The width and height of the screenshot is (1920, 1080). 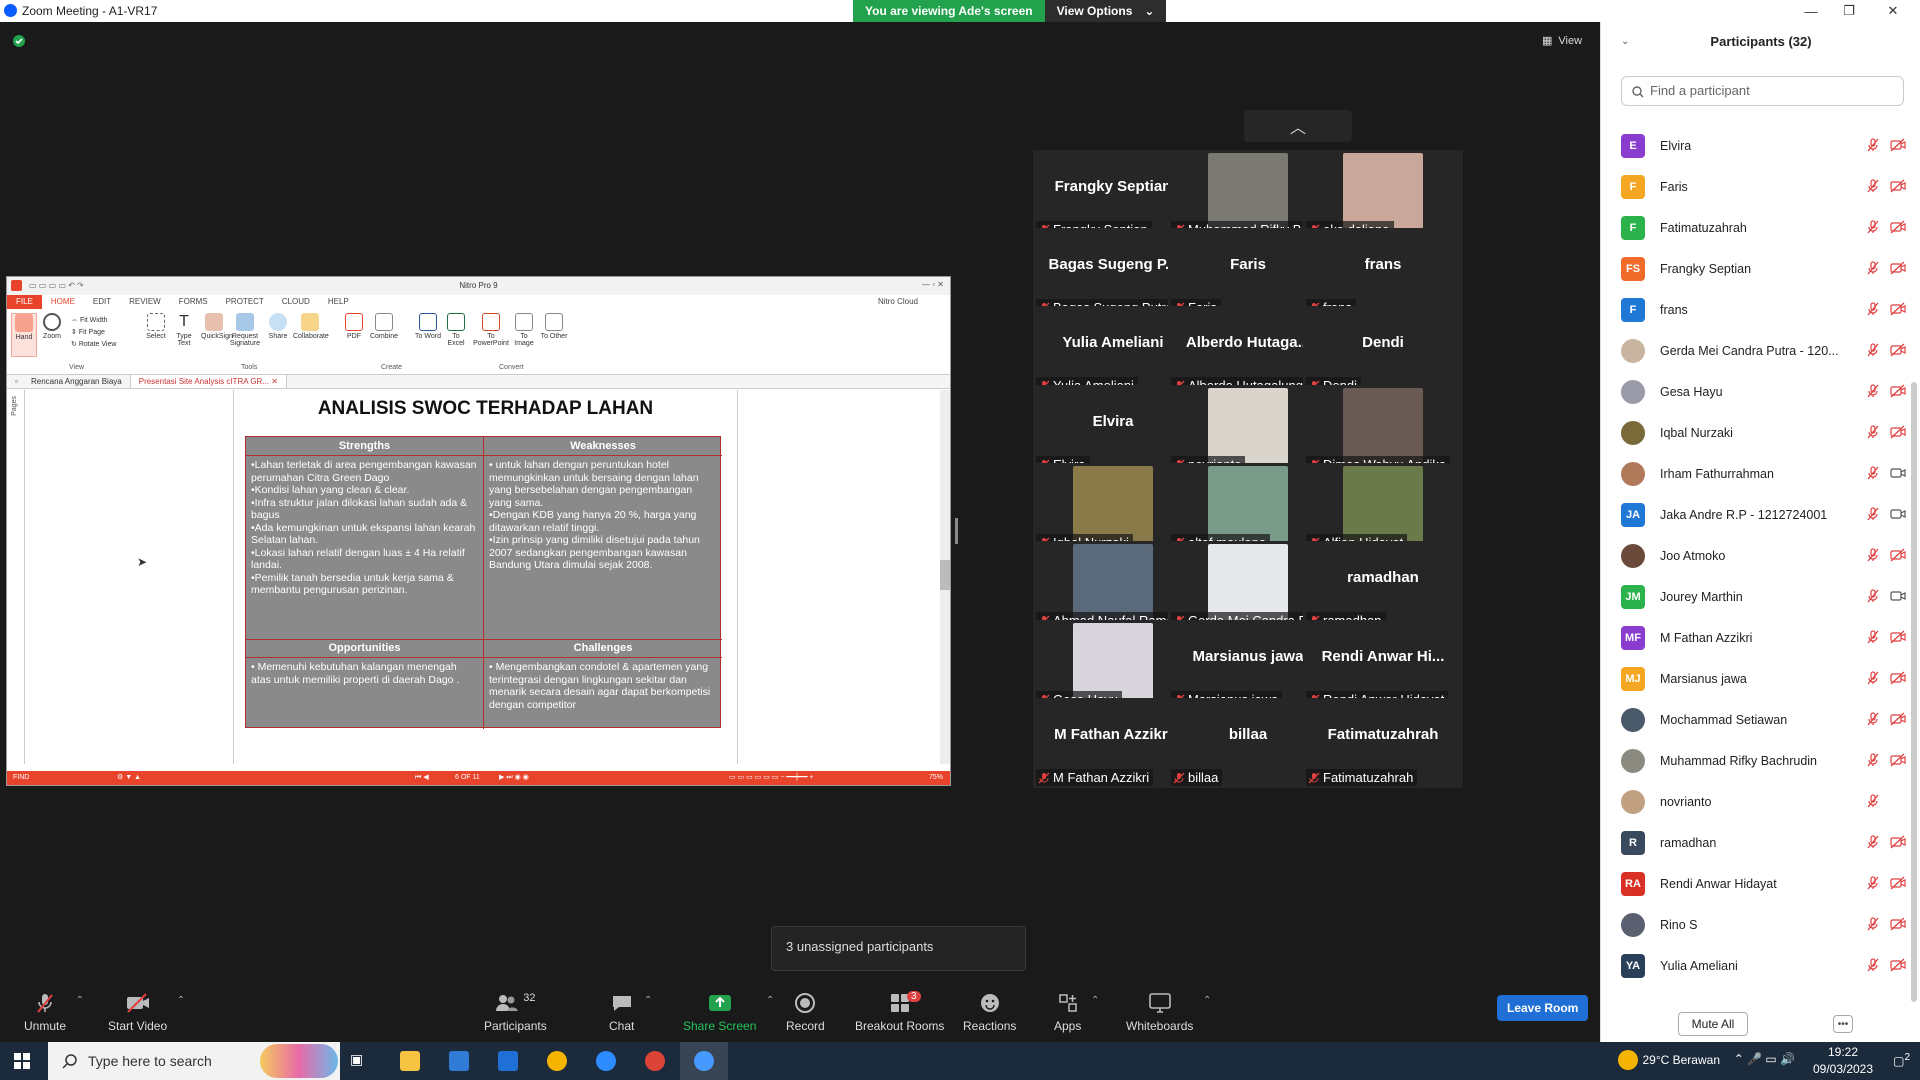 I want to click on participant-video-tile: DendiDendi, so click(x=1383, y=351).